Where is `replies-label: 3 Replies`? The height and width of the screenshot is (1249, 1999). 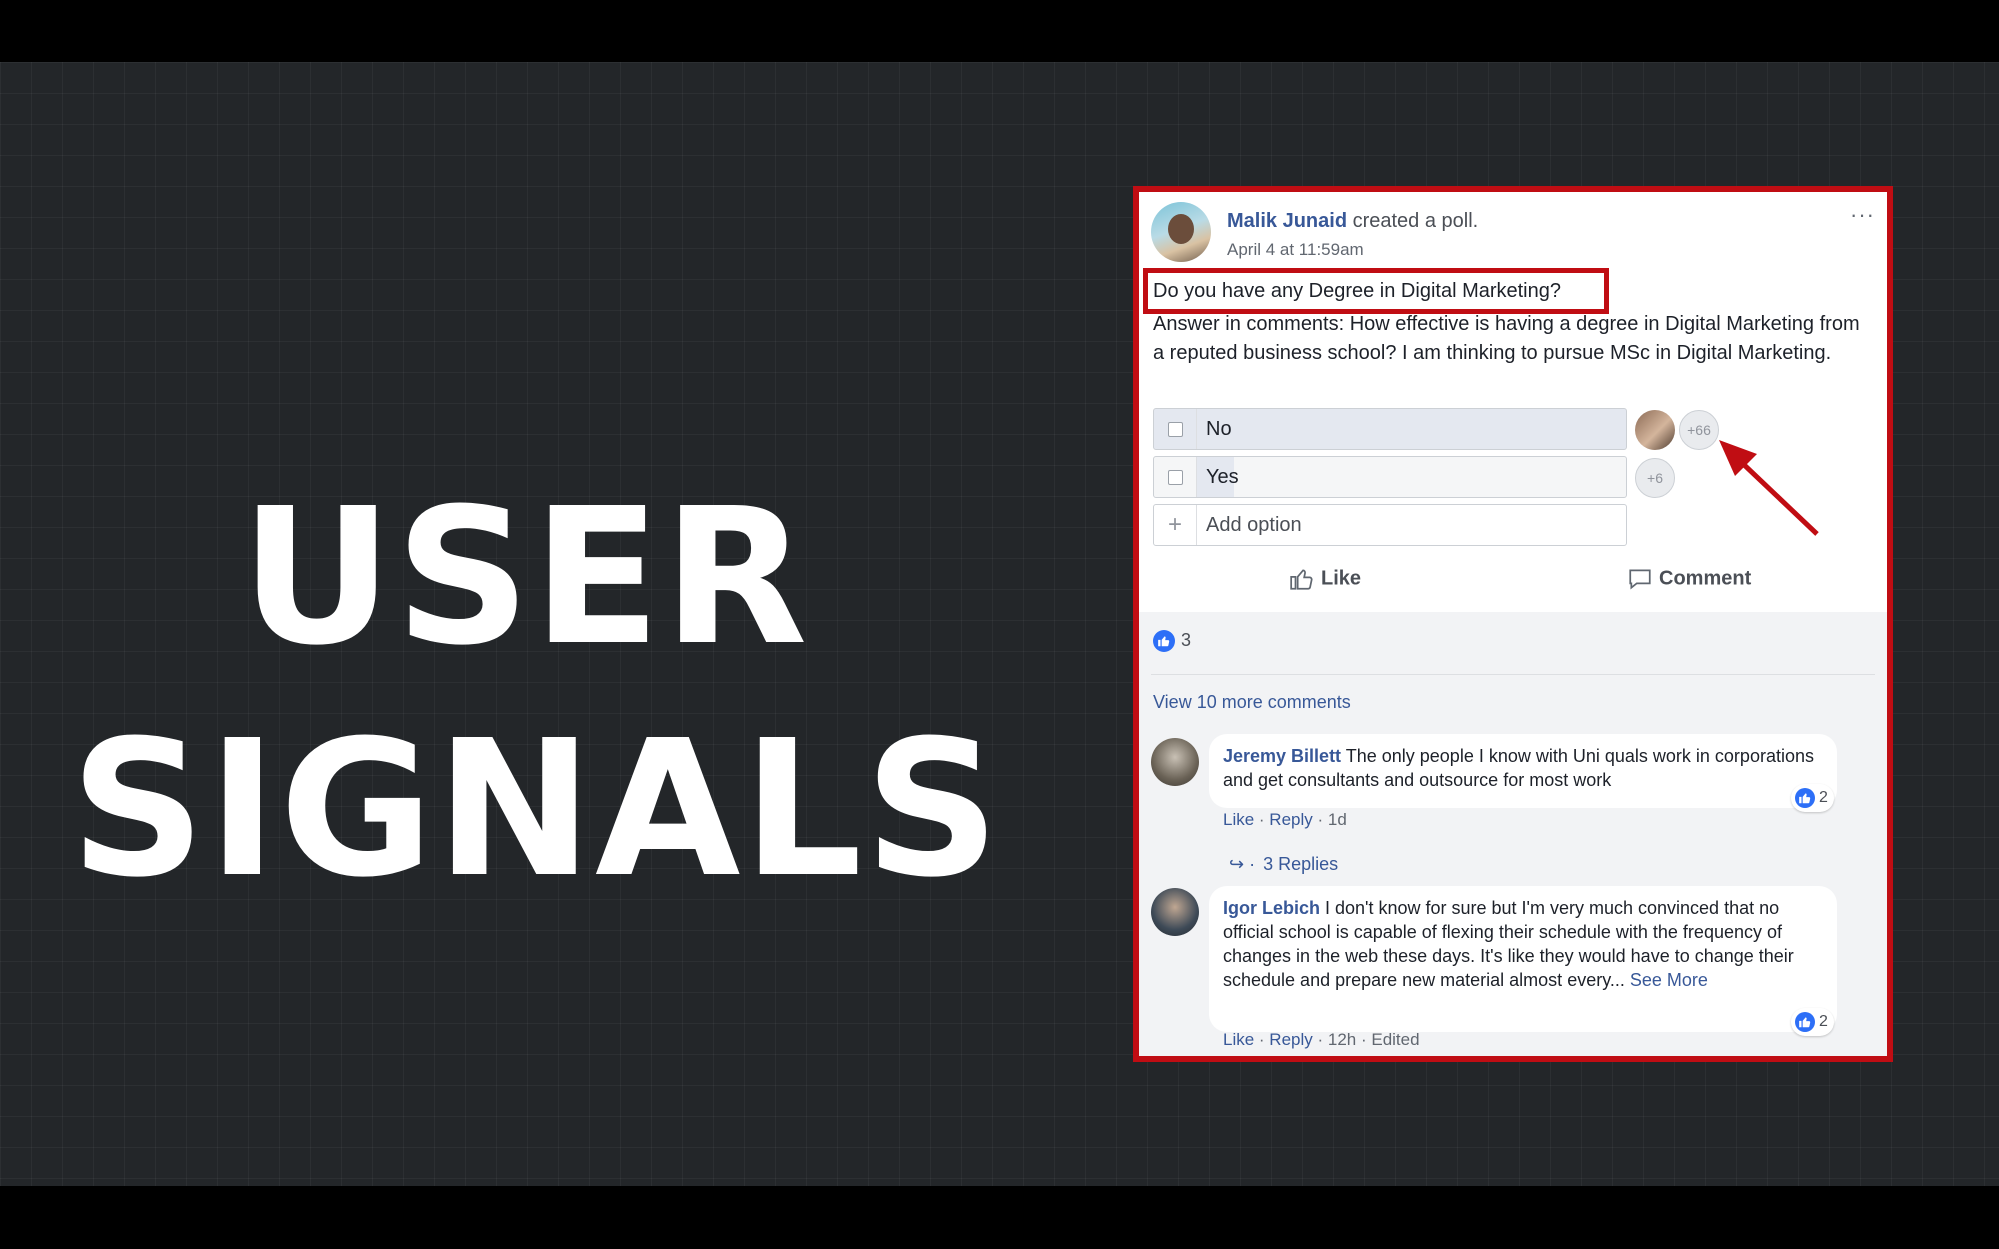 replies-label: 3 Replies is located at coordinates (1301, 864).